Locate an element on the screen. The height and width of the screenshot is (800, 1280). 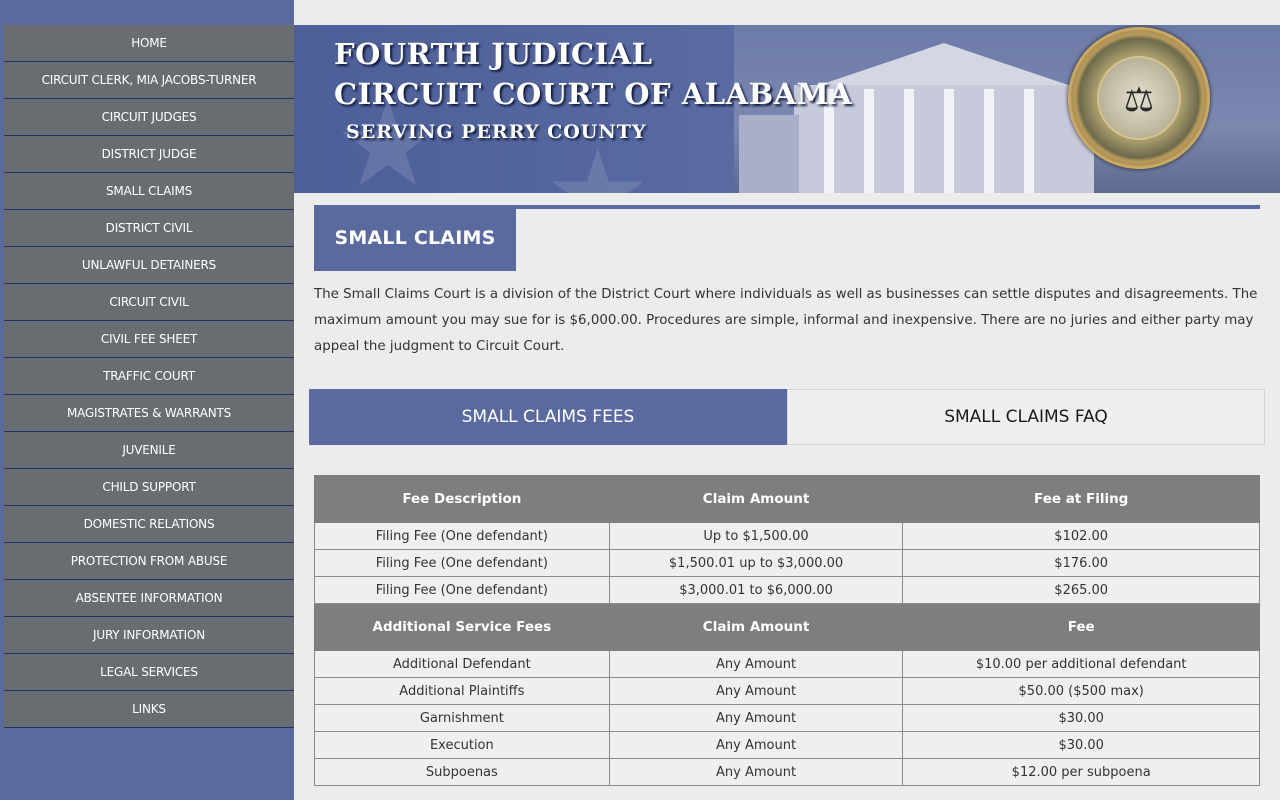
table-header-cell: Additional Service Fees is located at coordinates (462, 627).